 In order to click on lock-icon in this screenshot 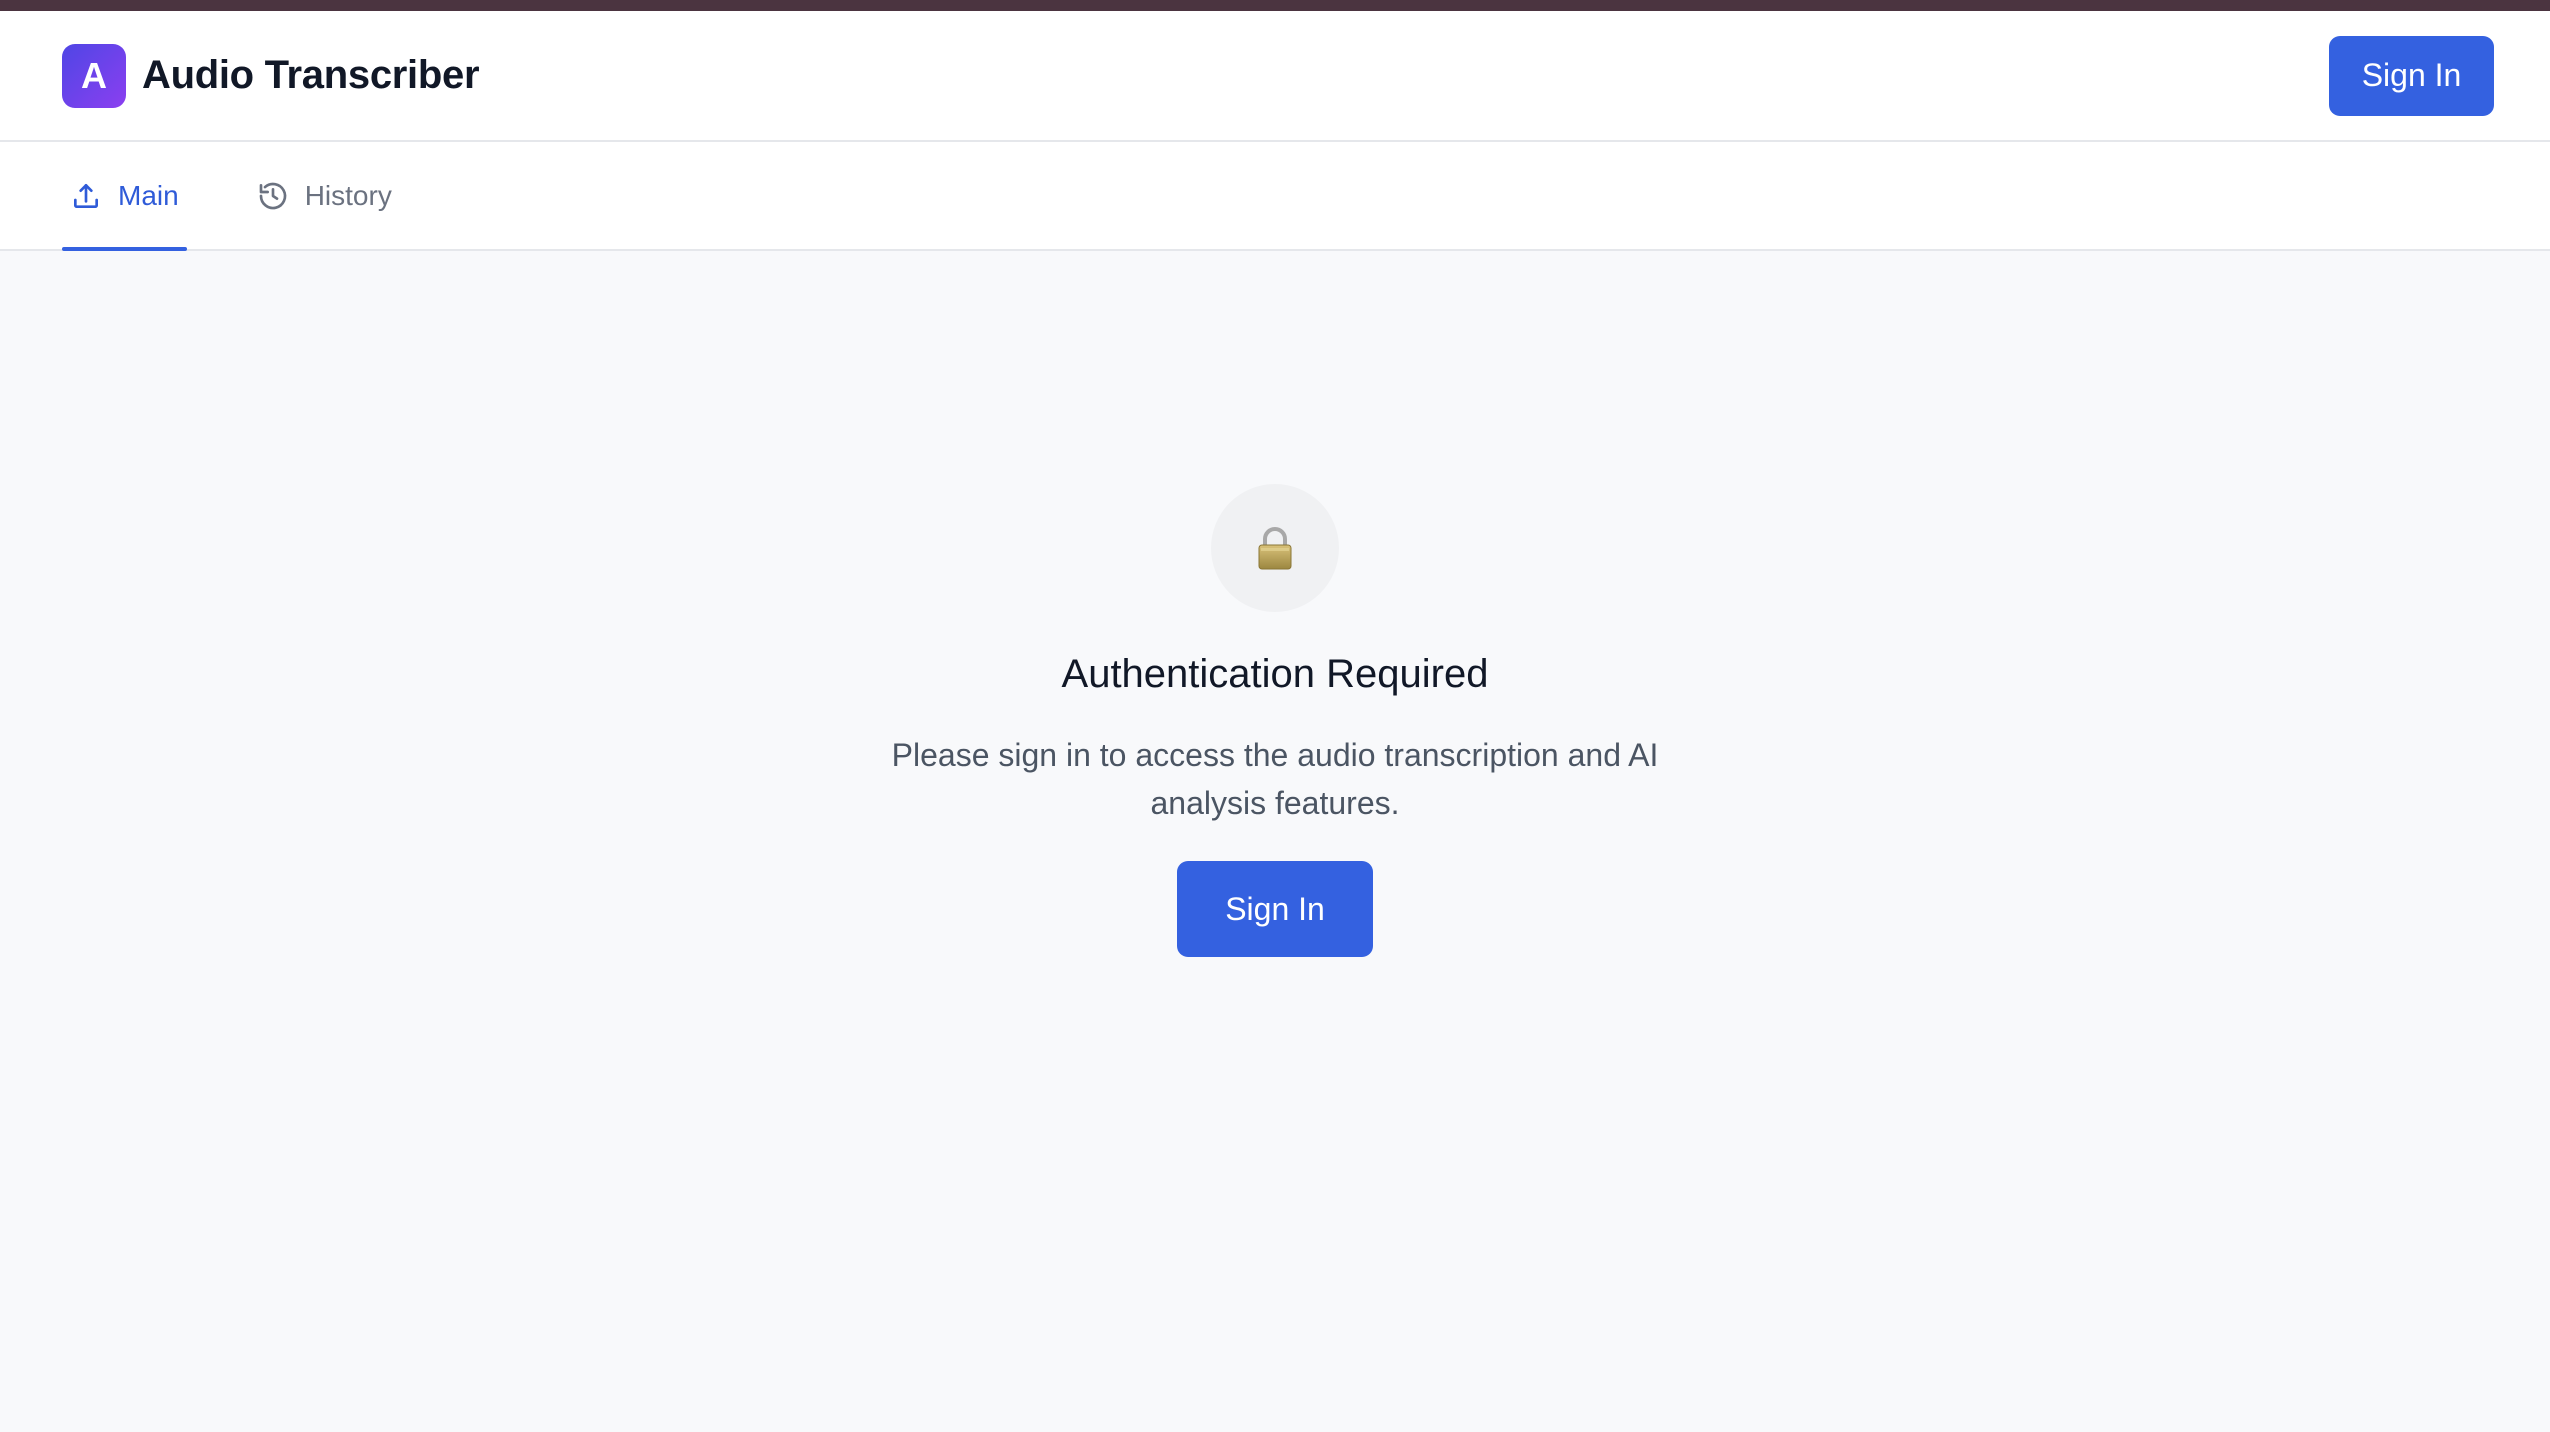, I will do `click(1275, 548)`.